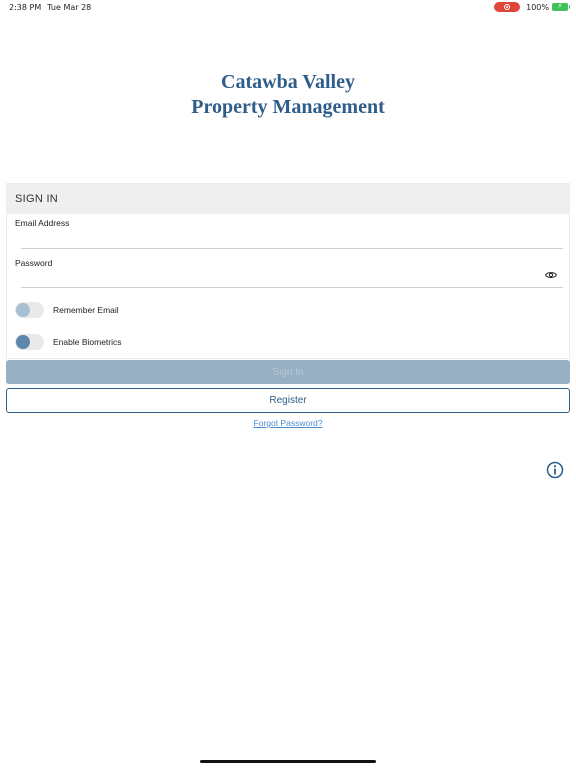 Image resolution: width=576 pixels, height=768 pixels. Describe the element at coordinates (537, 7) in the screenshot. I see `battery-percent: 100%` at that location.